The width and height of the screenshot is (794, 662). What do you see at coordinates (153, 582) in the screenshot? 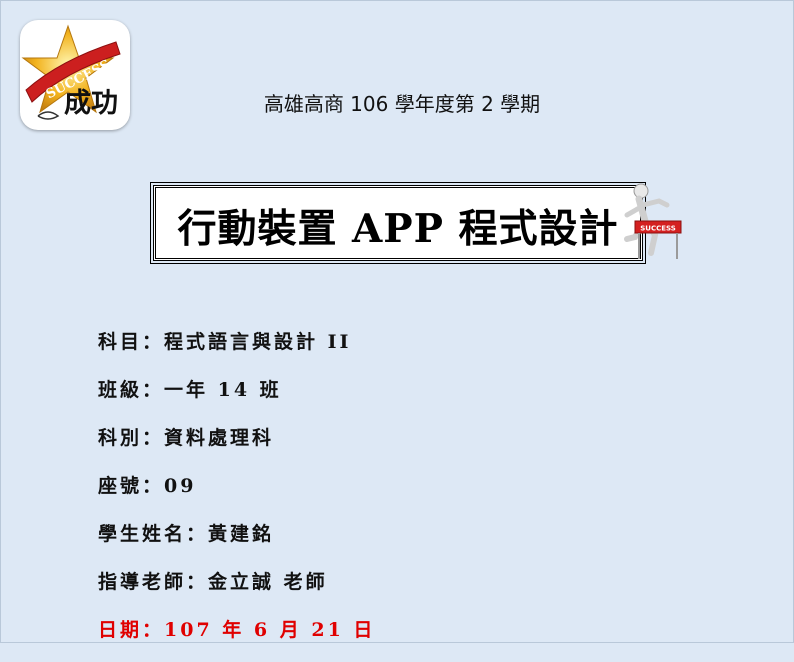
I see `teacher-label: 指導老師：` at bounding box center [153, 582].